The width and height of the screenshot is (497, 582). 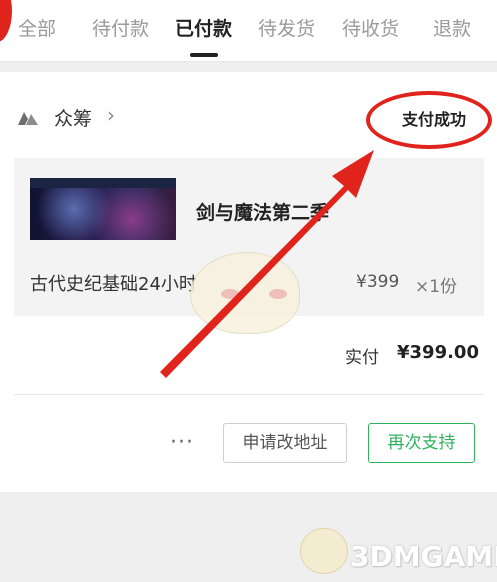 What do you see at coordinates (286, 27) in the screenshot?
I see `tab-to-ship: 待发货` at bounding box center [286, 27].